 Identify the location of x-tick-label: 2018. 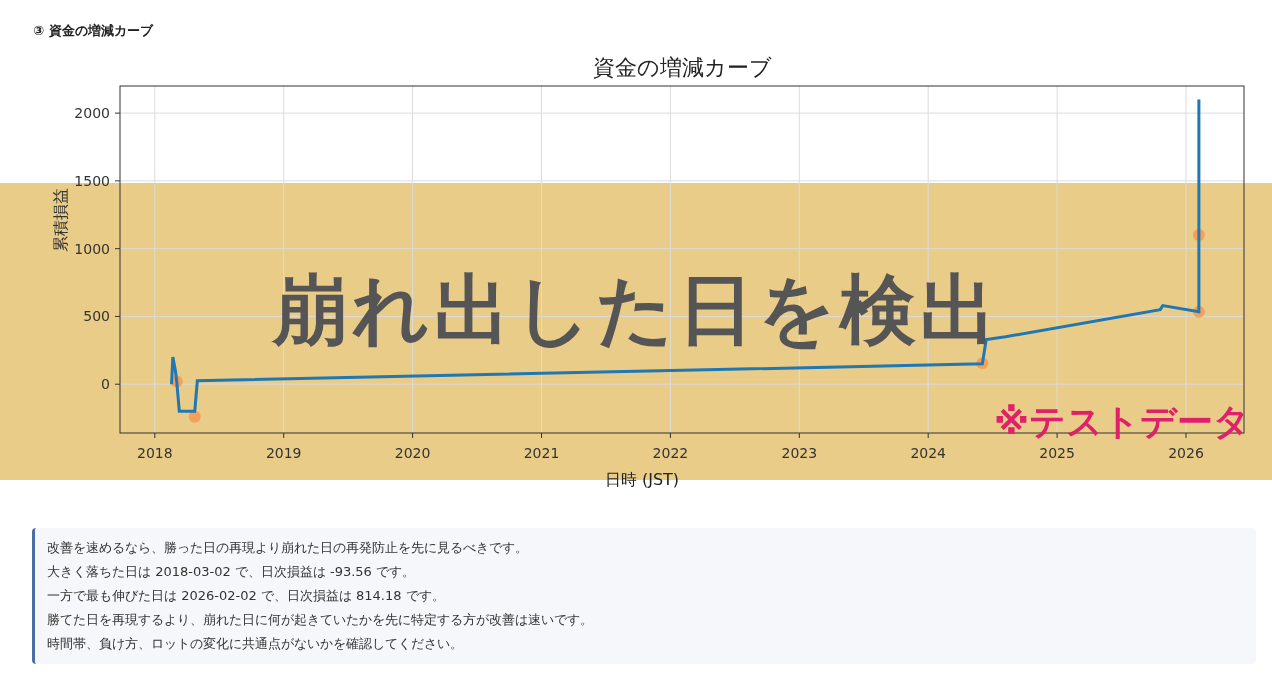
(155, 453).